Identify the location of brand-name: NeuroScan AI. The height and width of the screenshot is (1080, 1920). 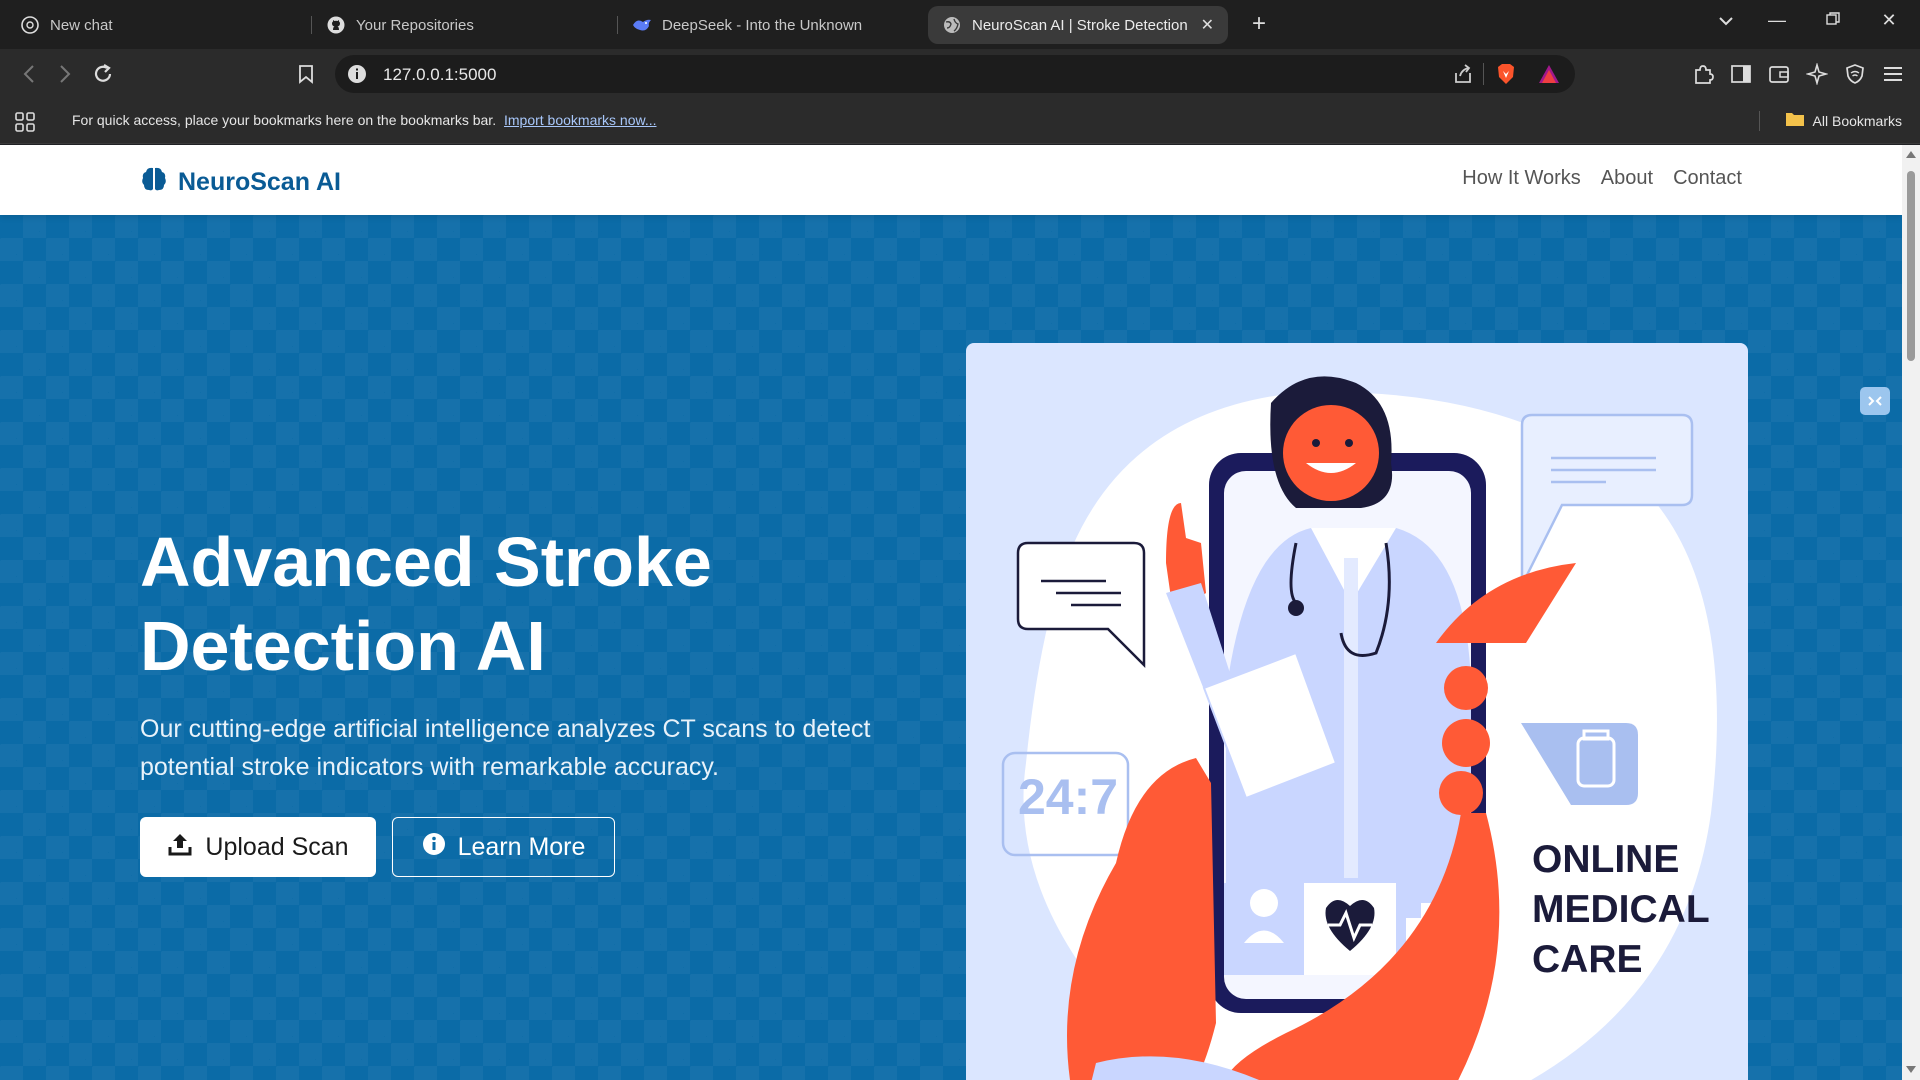
(260, 182).